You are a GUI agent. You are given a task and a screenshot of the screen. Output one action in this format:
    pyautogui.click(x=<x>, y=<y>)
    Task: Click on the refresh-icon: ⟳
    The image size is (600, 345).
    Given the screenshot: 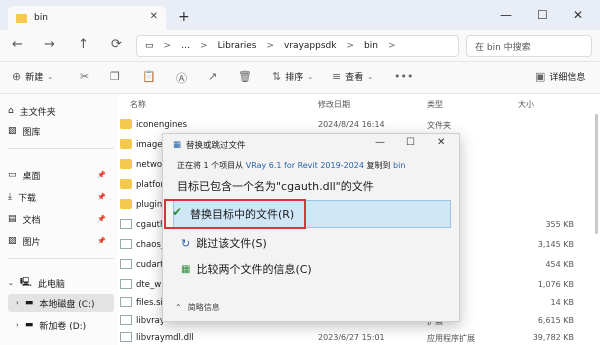 What is the action you would take?
    pyautogui.click(x=116, y=44)
    